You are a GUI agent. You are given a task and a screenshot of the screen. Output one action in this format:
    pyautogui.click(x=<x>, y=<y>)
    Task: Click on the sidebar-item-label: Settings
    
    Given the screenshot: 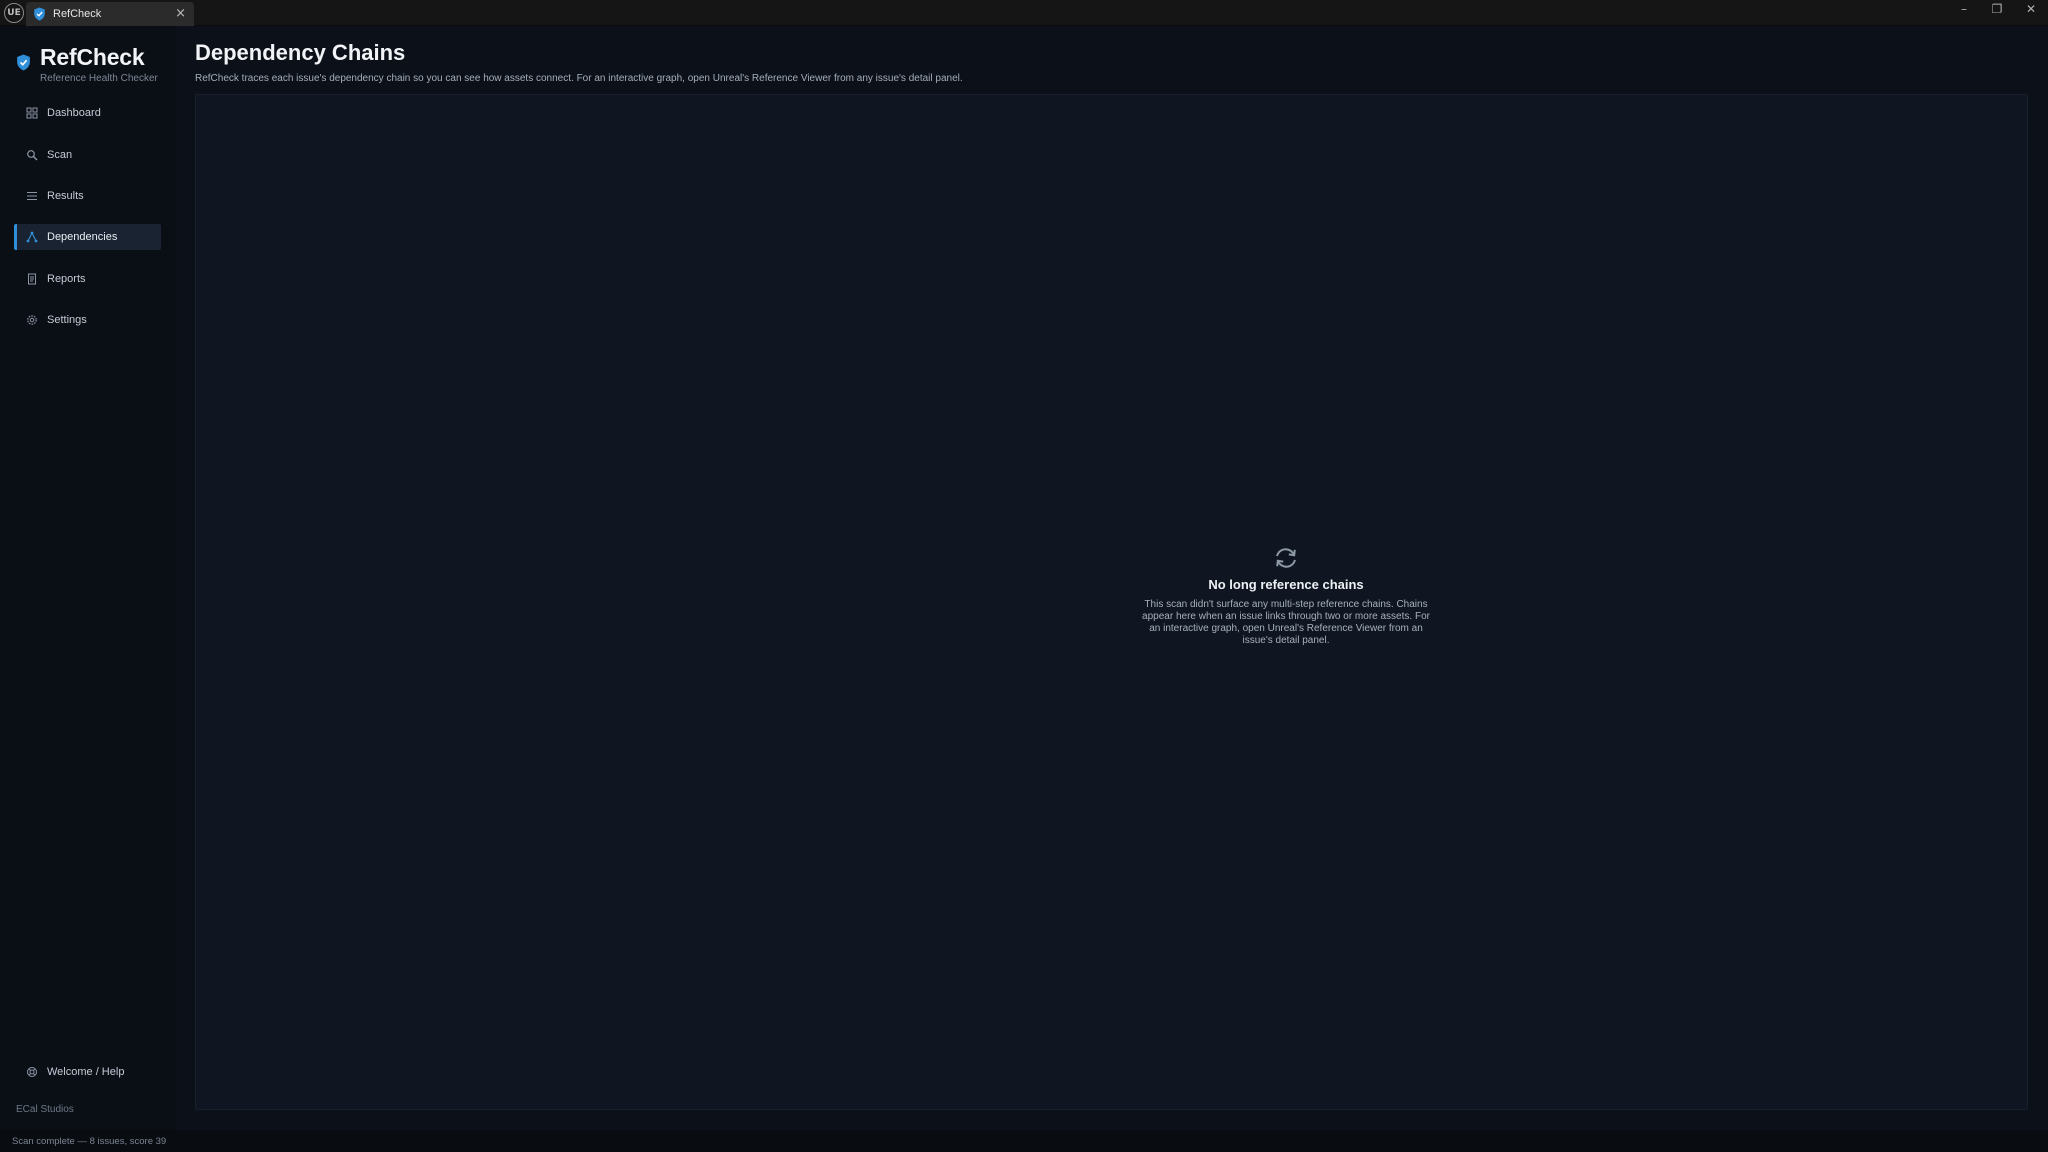 What is the action you would take?
    pyautogui.click(x=67, y=320)
    